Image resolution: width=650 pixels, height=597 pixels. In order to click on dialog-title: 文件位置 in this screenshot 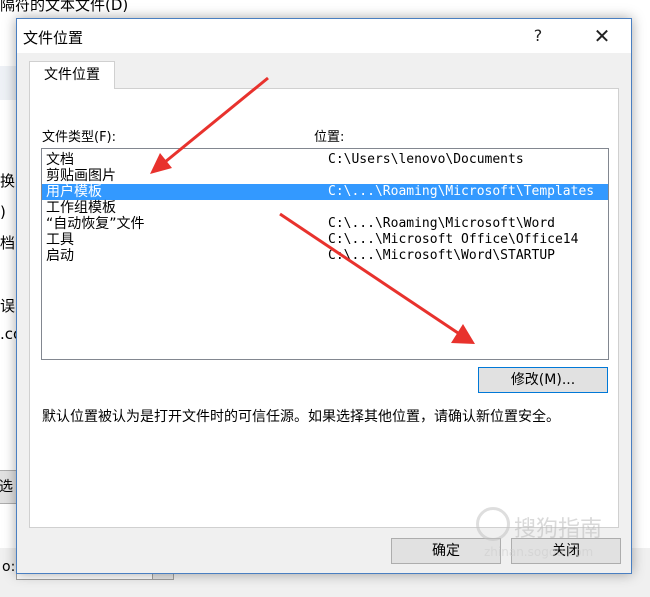, I will do `click(53, 38)`.